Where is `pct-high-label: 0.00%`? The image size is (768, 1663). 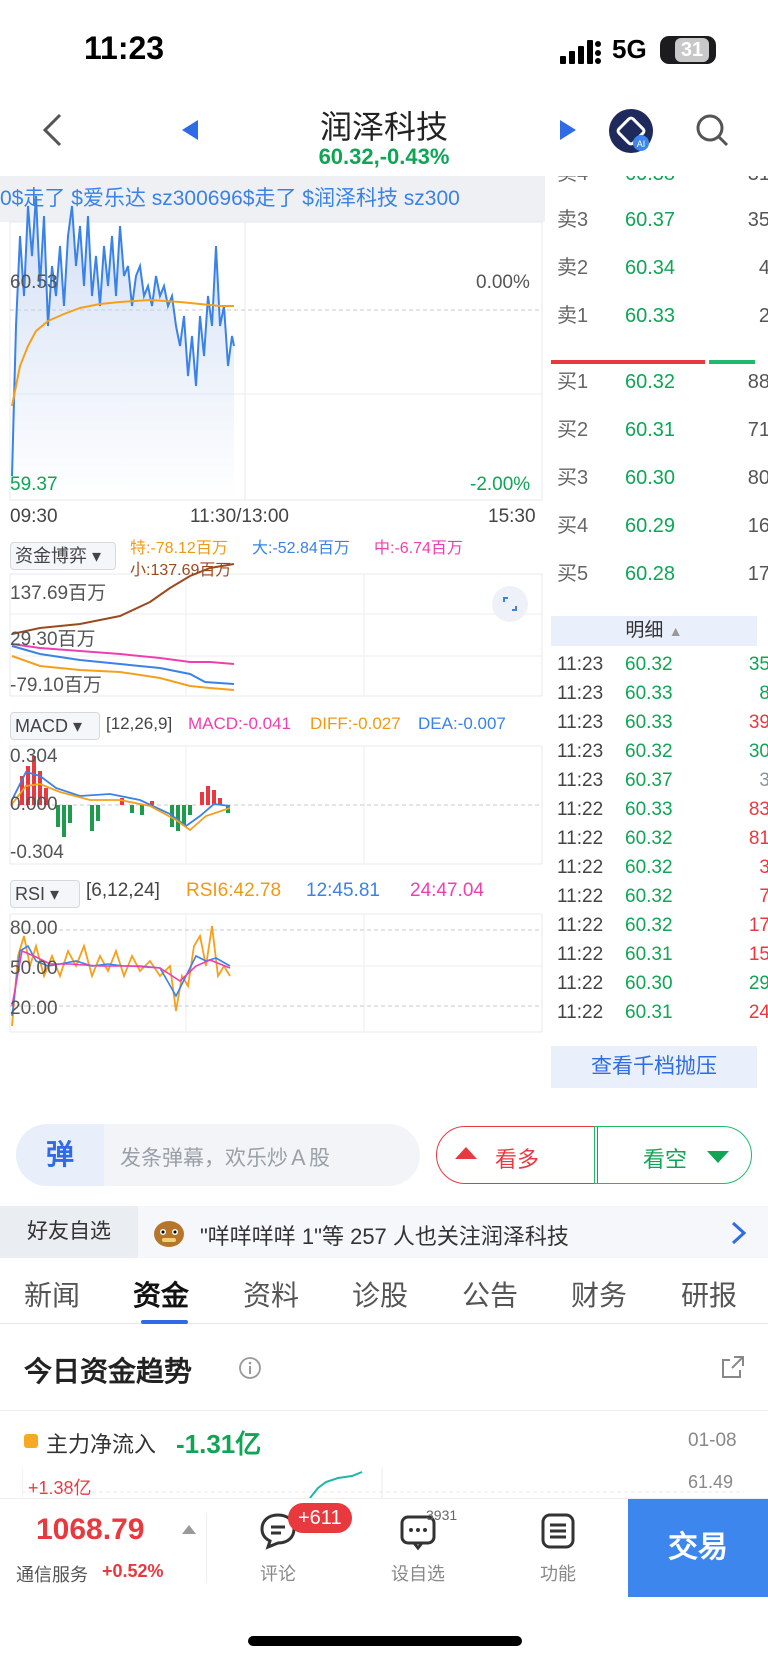
pct-high-label: 0.00% is located at coordinates (503, 282).